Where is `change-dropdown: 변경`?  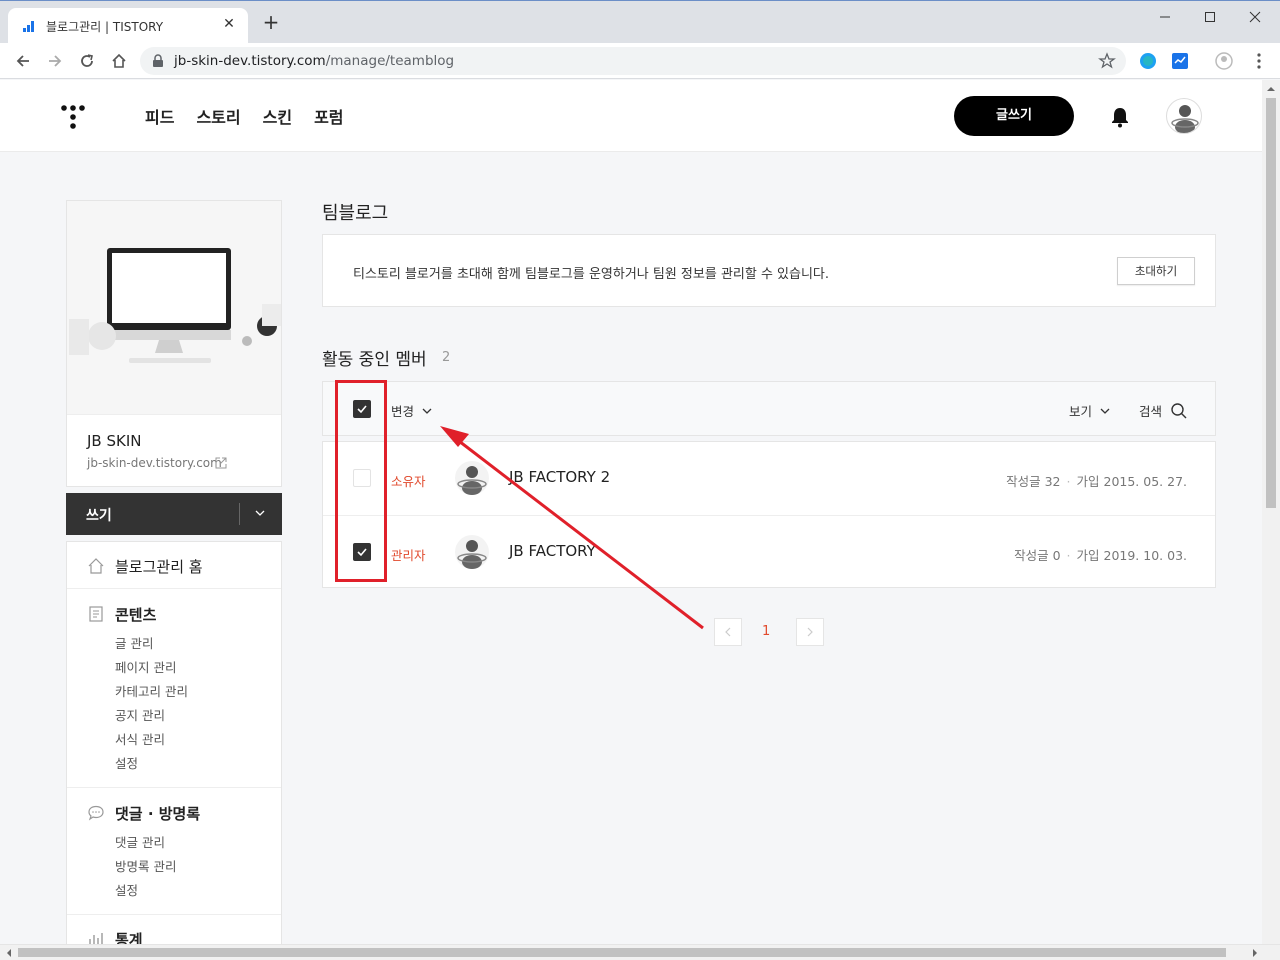 change-dropdown: 변경 is located at coordinates (412, 410).